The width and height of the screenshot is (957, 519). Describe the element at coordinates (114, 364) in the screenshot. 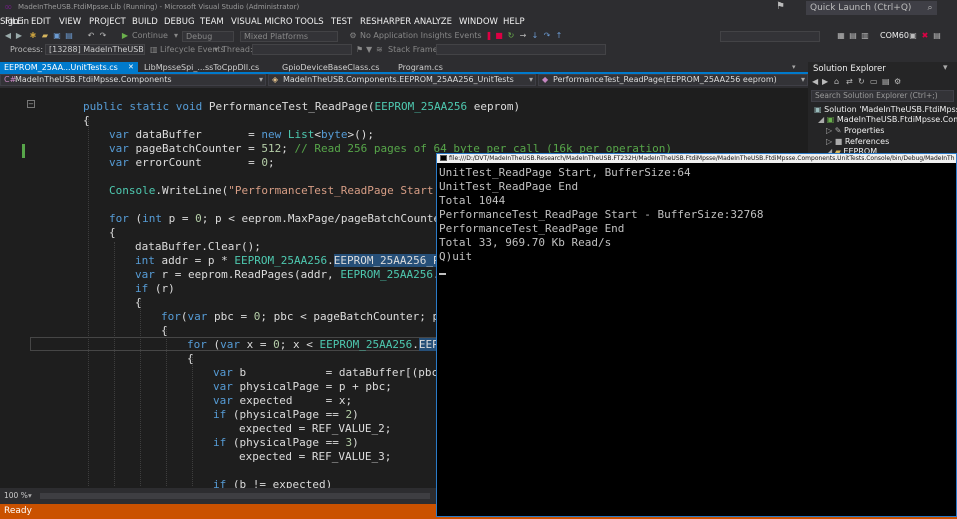

I see `indent-guide` at that location.